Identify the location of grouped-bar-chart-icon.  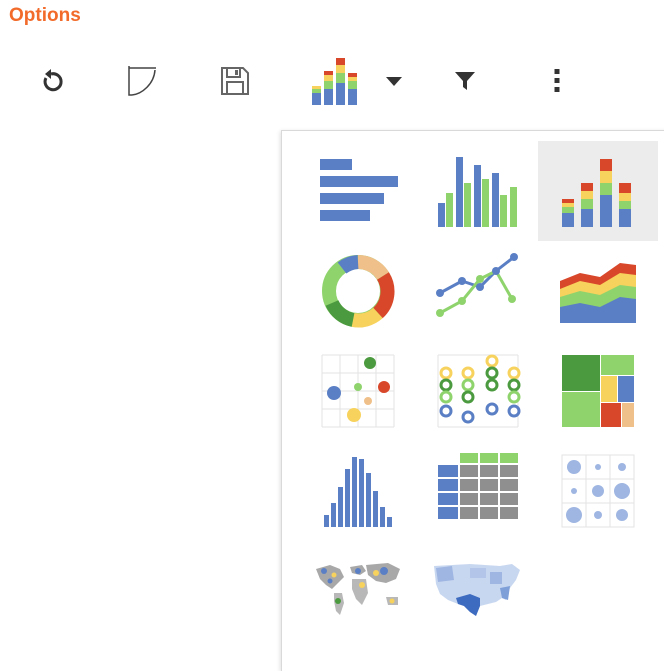
(477, 192).